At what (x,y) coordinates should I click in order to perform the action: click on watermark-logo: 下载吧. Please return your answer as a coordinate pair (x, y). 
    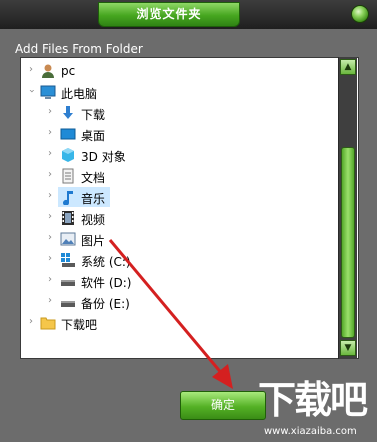
    Looking at the image, I should click on (313, 400).